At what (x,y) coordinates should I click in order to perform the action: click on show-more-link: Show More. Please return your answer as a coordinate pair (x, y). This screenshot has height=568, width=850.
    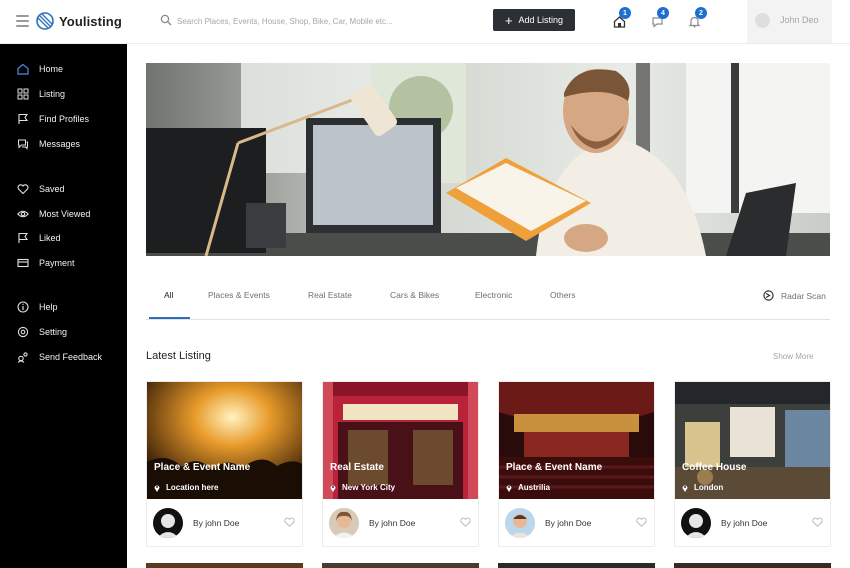
    Looking at the image, I should click on (793, 356).